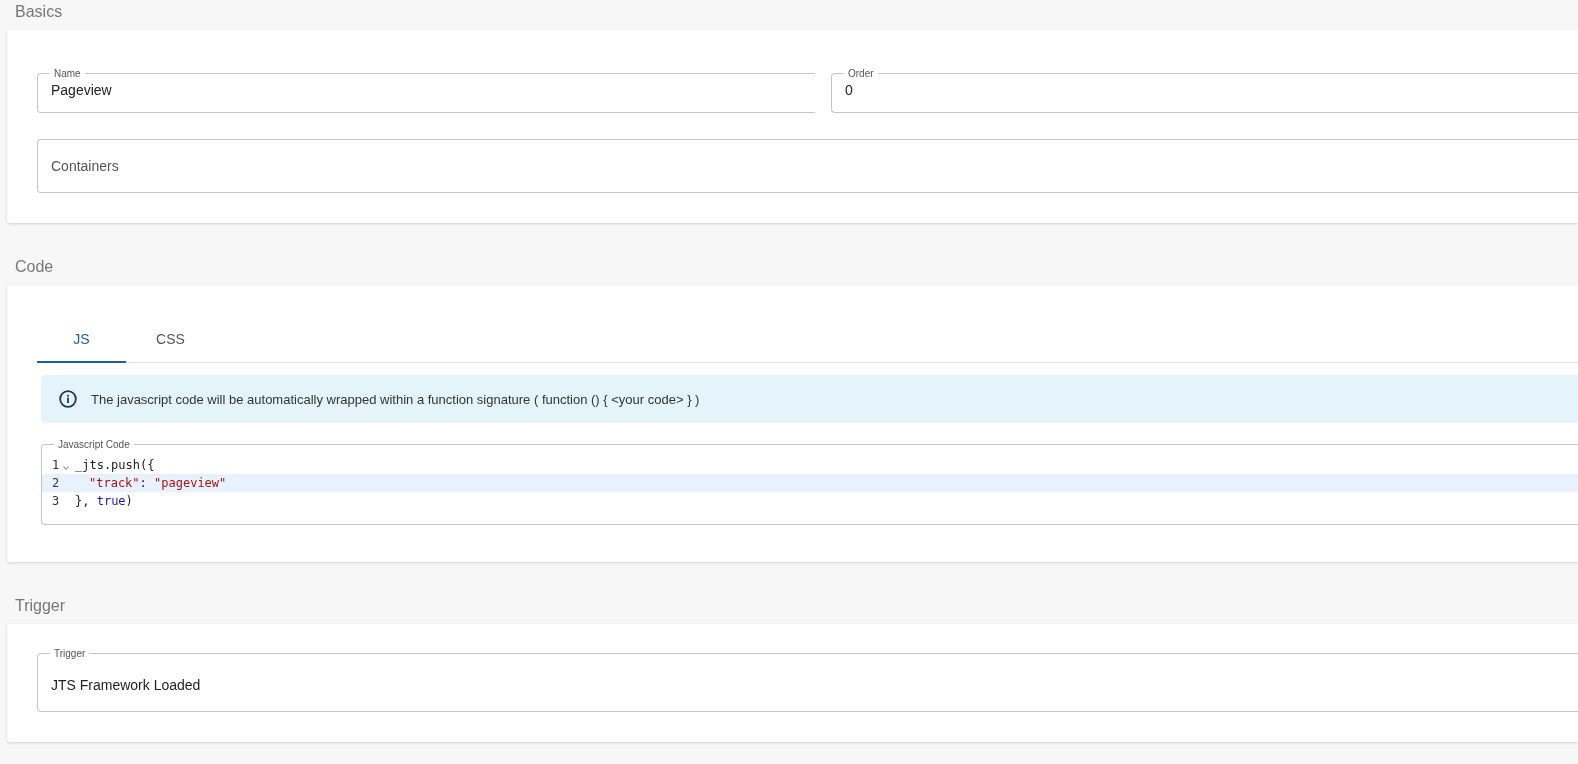  I want to click on tab: CSS, so click(170, 339).